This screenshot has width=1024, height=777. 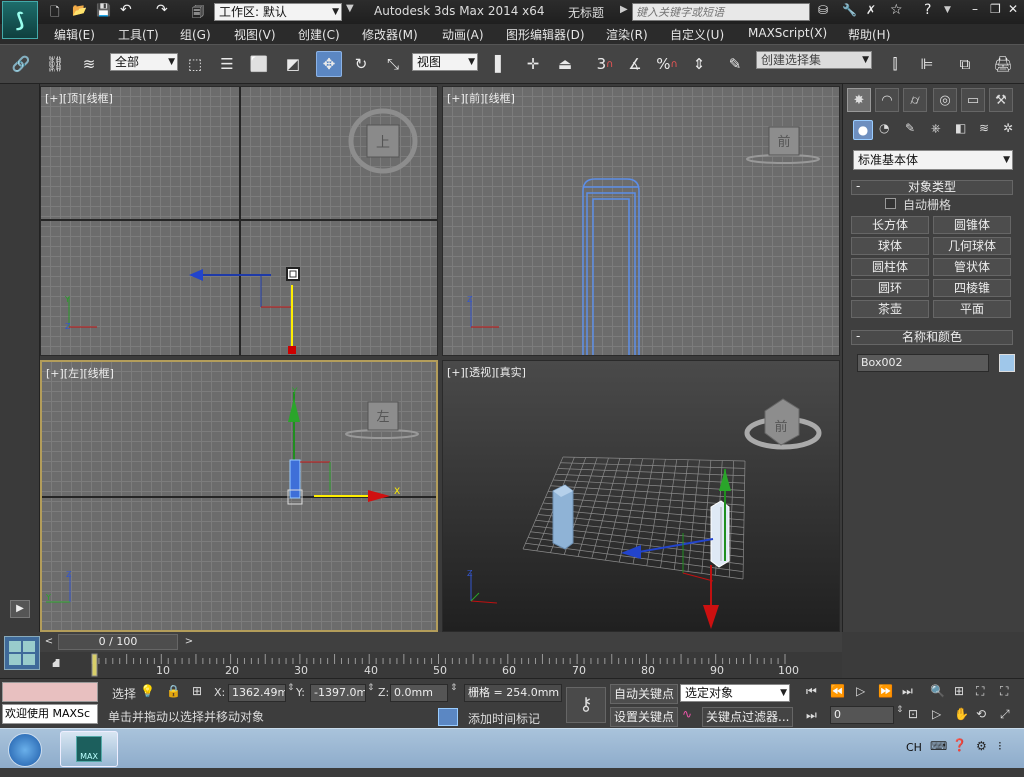 What do you see at coordinates (50, 714) in the screenshot?
I see `maxscript-mini-listener: 欢迎使用 MAXSc` at bounding box center [50, 714].